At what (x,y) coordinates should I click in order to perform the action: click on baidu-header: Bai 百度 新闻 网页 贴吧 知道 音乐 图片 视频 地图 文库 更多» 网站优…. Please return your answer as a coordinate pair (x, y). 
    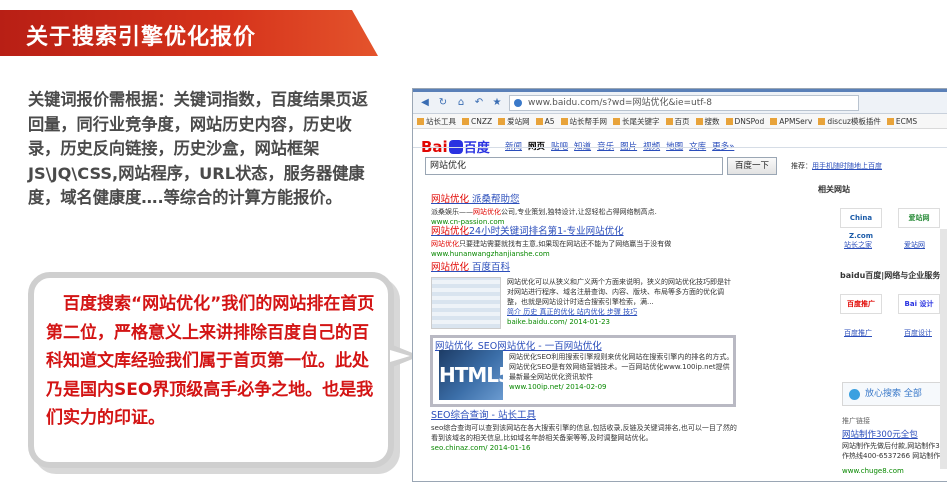
    Looking at the image, I should click on (680, 155).